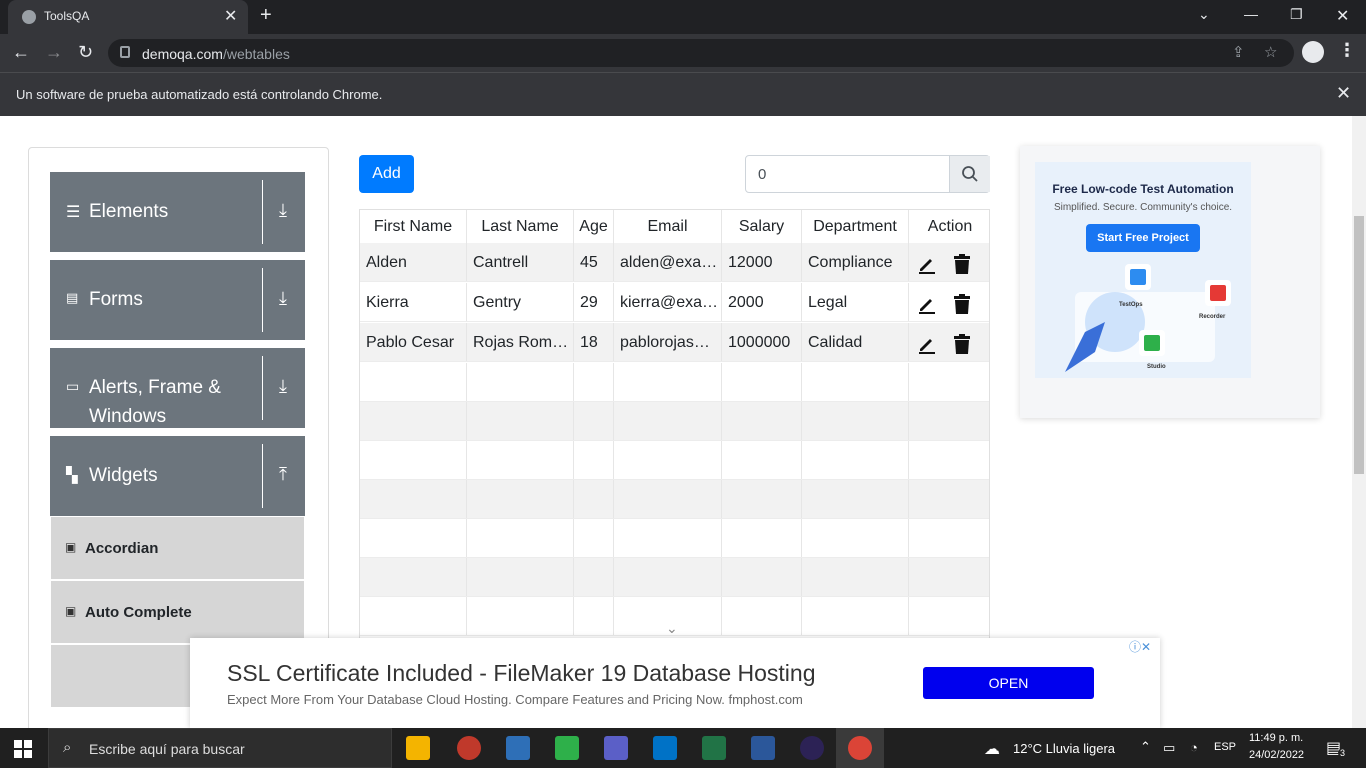 This screenshot has height=768, width=1366. What do you see at coordinates (413, 226) in the screenshot?
I see `column-header: First Name` at bounding box center [413, 226].